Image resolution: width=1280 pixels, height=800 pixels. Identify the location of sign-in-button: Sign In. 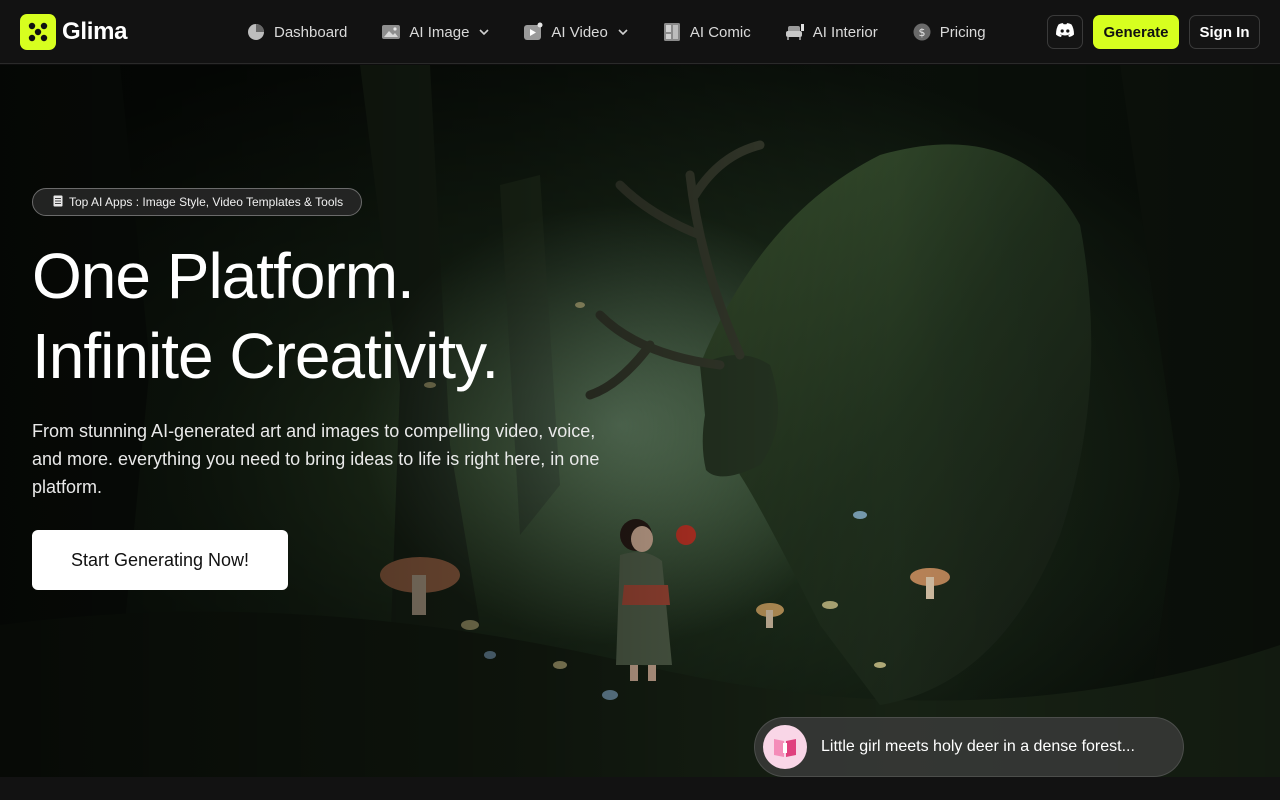
(1224, 32).